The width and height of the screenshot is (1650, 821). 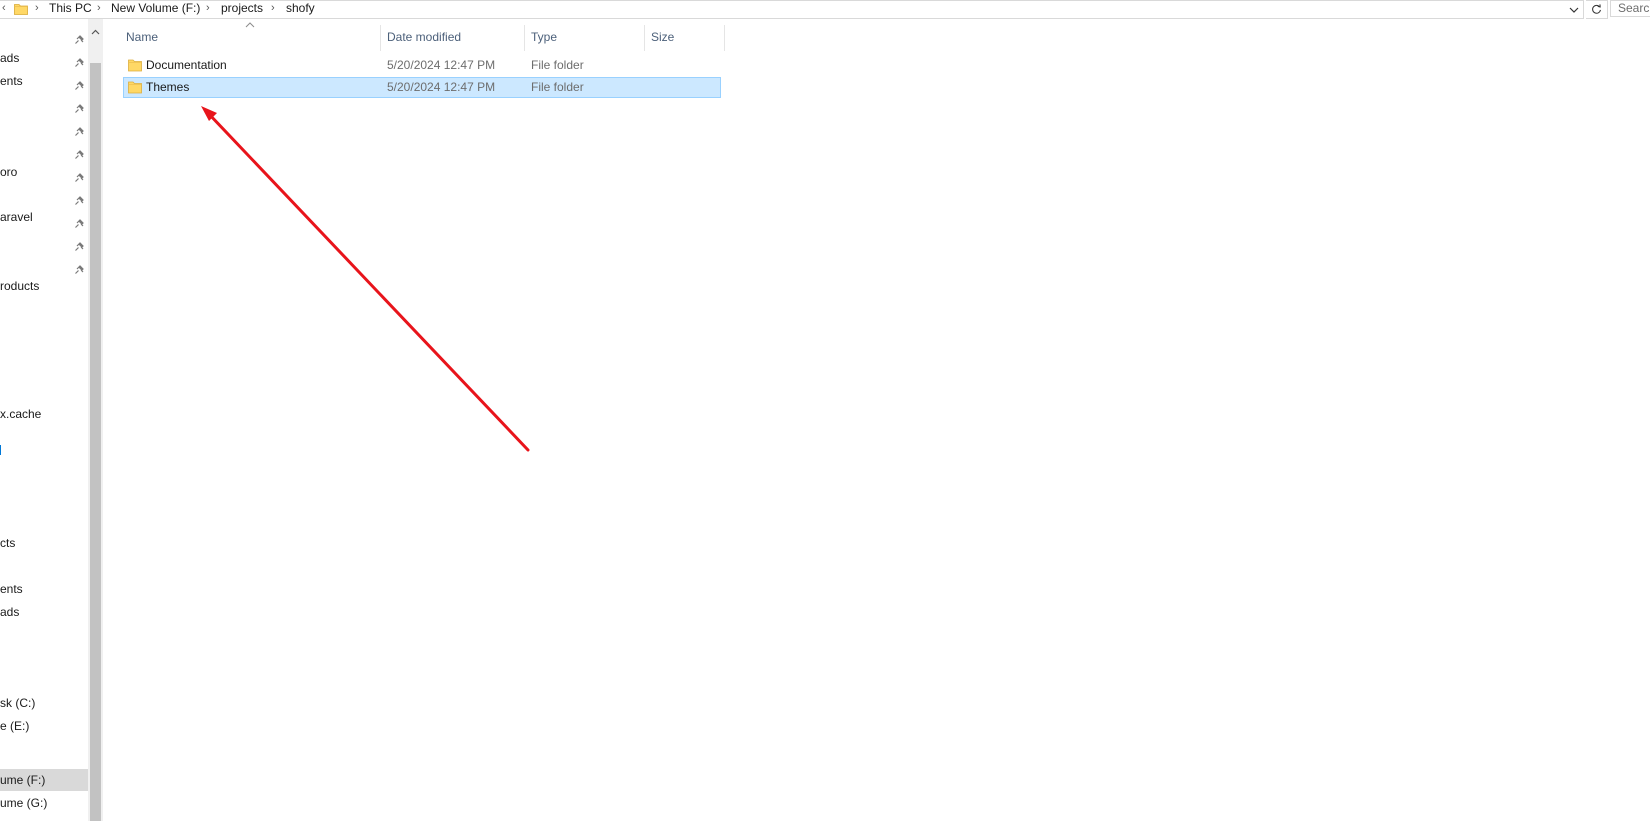 What do you see at coordinates (186, 65) in the screenshot?
I see `file-name: Documentation` at bounding box center [186, 65].